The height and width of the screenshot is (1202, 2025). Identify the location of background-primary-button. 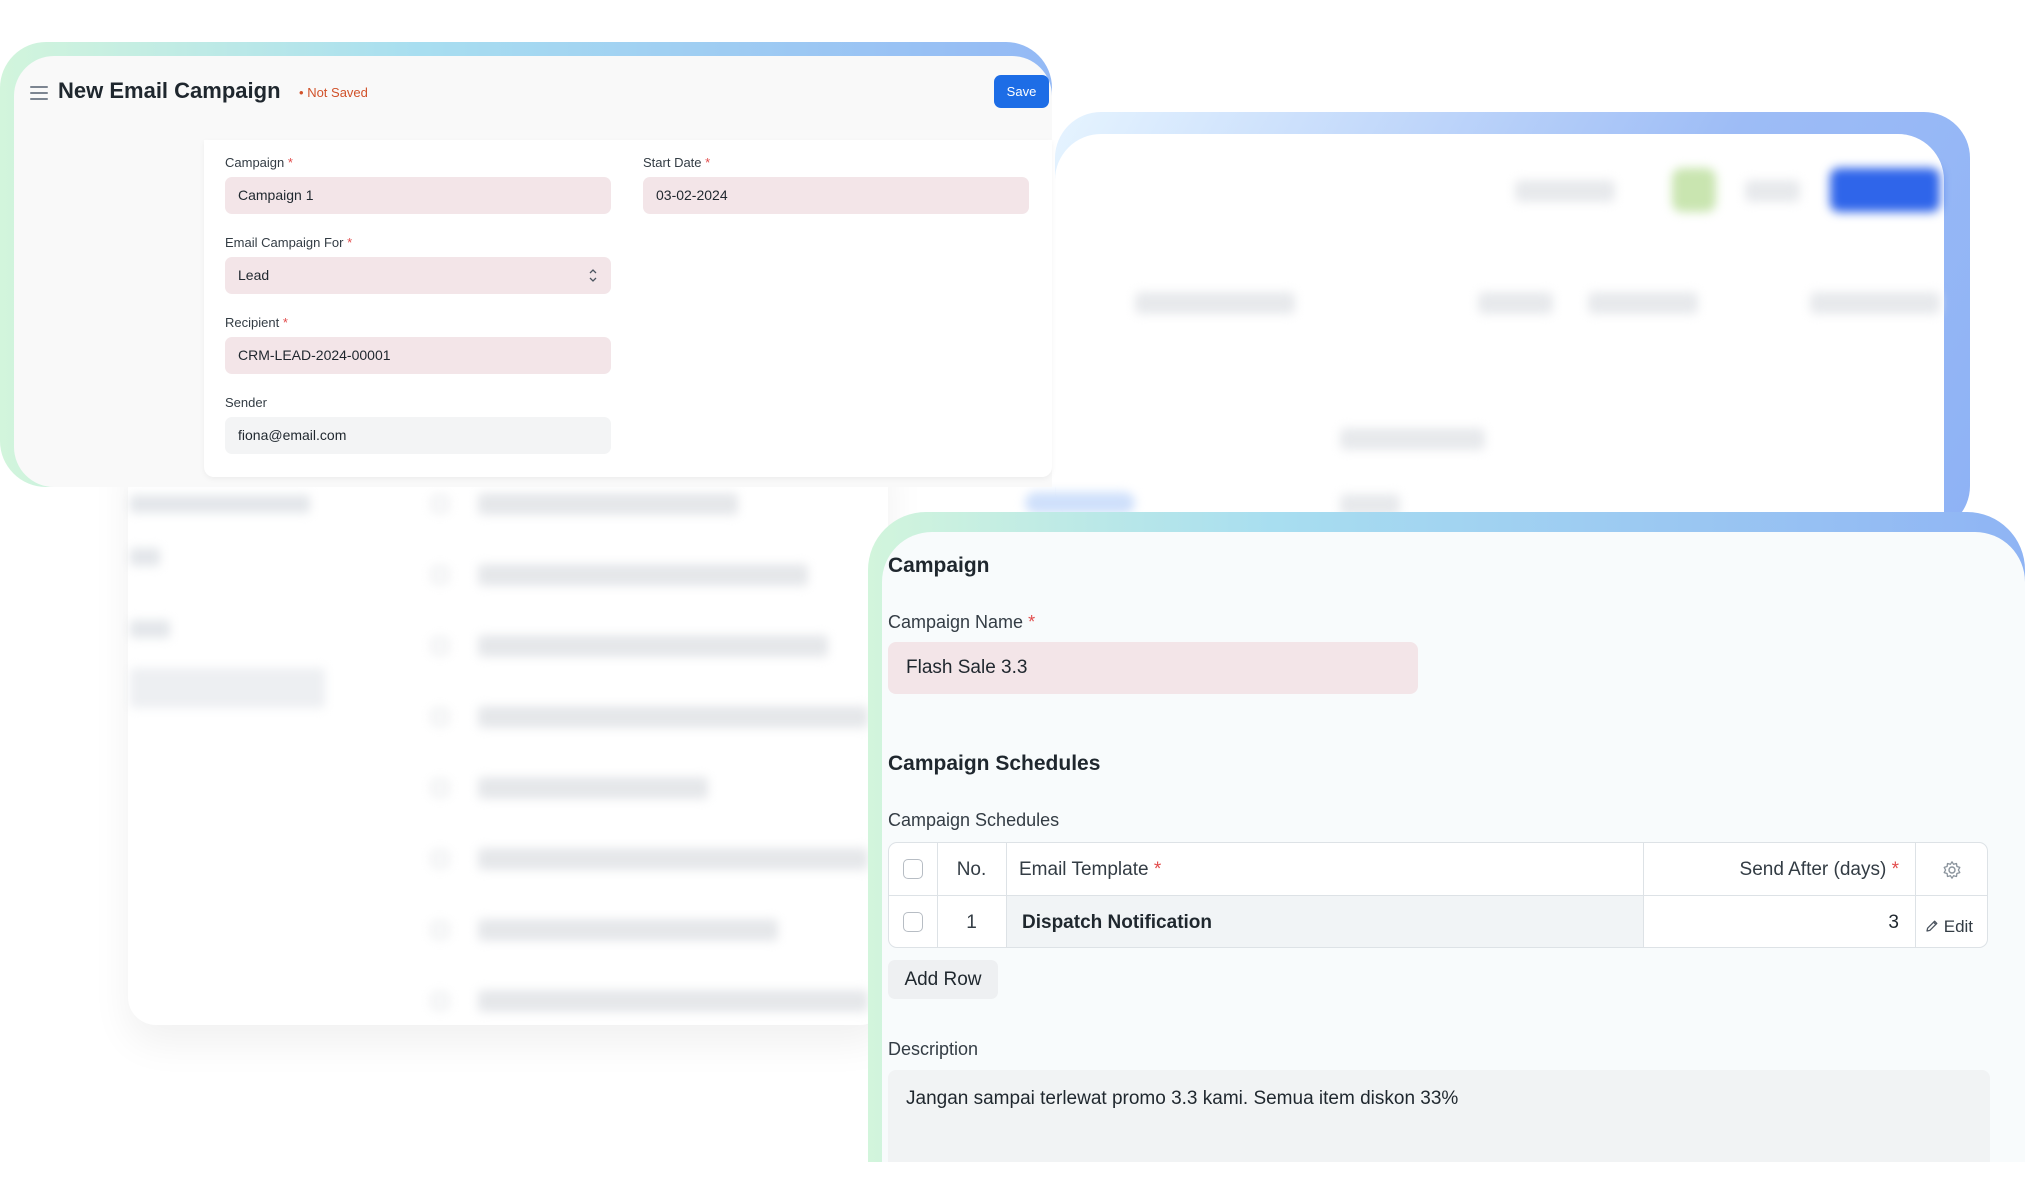
(1885, 190).